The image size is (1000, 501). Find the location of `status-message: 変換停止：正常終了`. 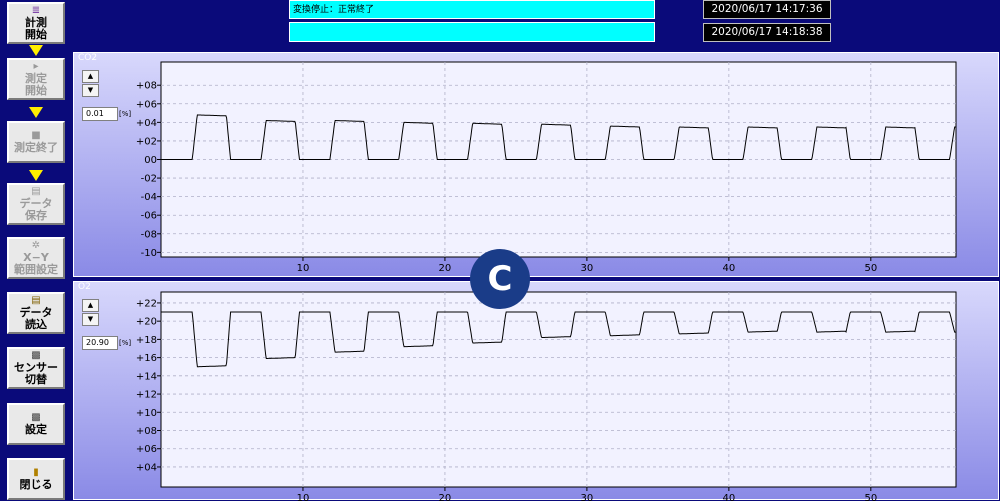

status-message: 変換停止：正常終了 is located at coordinates (334, 10).